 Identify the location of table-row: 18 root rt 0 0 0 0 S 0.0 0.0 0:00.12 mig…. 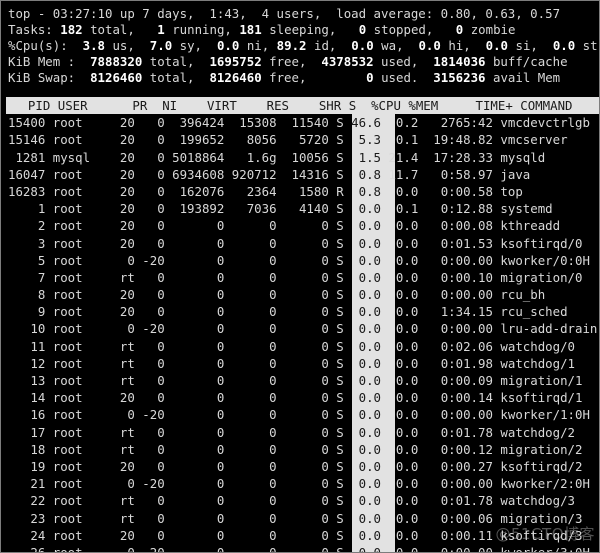
(300, 449).